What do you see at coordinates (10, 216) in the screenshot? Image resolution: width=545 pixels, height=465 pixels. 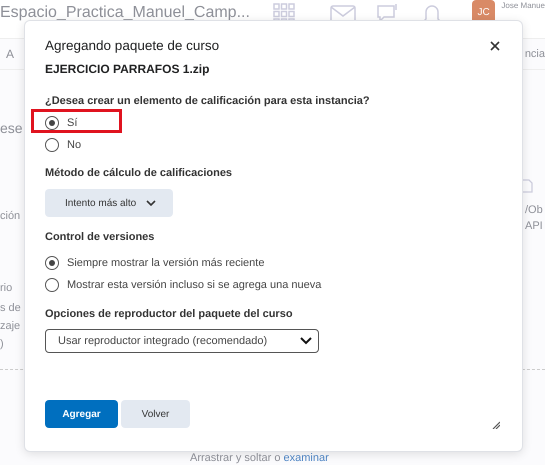 I see `page-text: ción` at bounding box center [10, 216].